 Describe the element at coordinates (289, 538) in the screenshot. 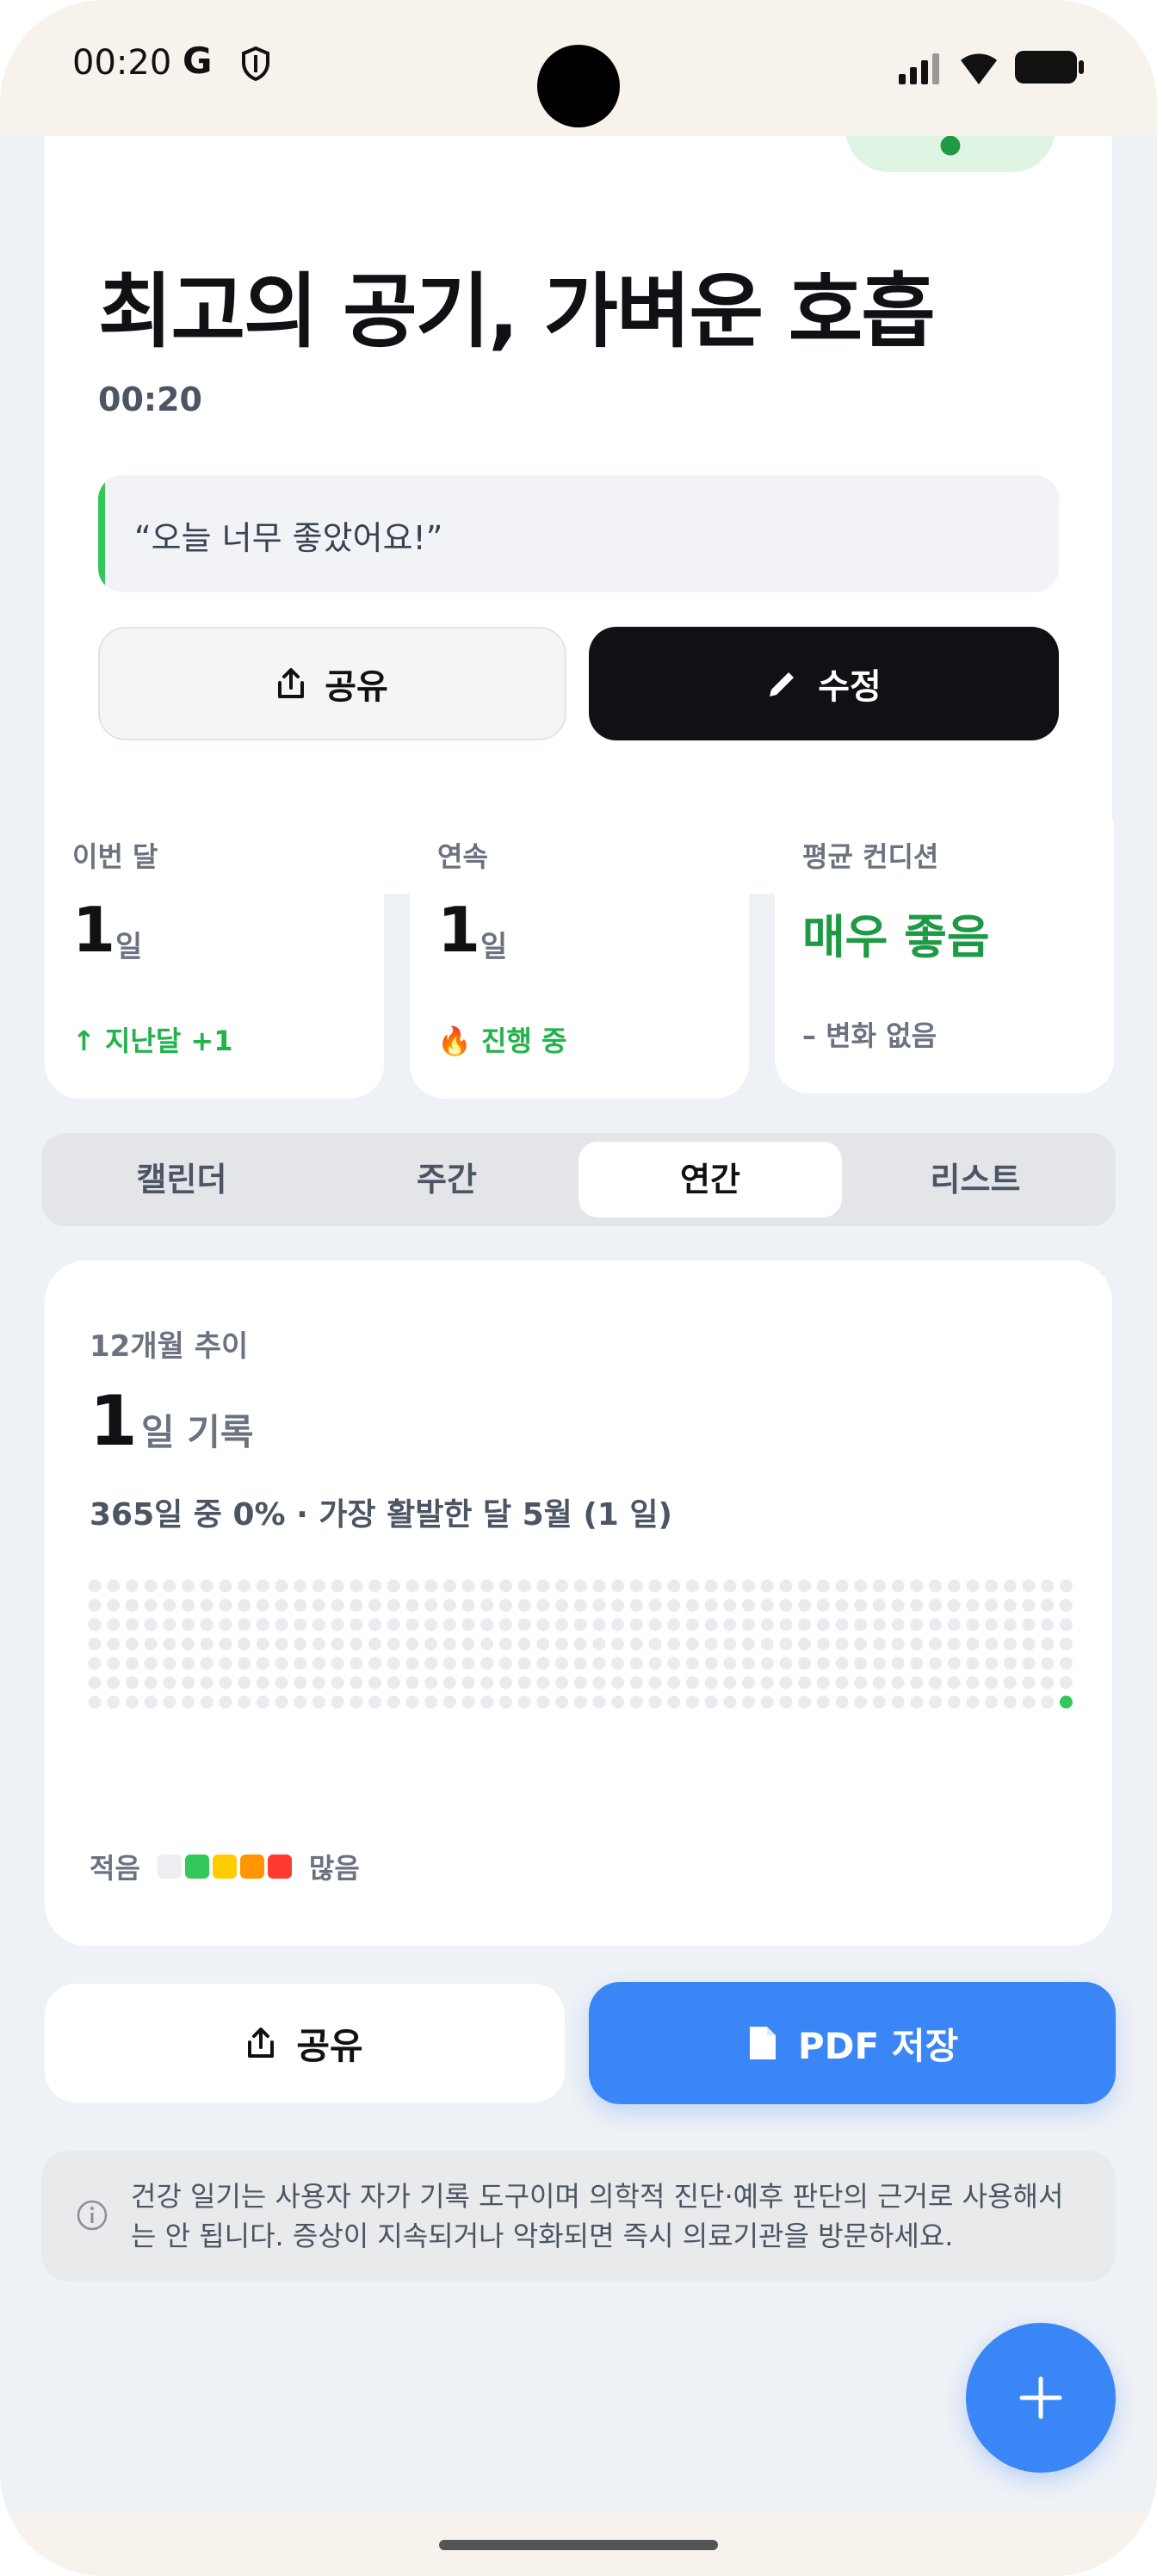

I see `quote-text: “오늘 너무 좋았어요!”` at that location.